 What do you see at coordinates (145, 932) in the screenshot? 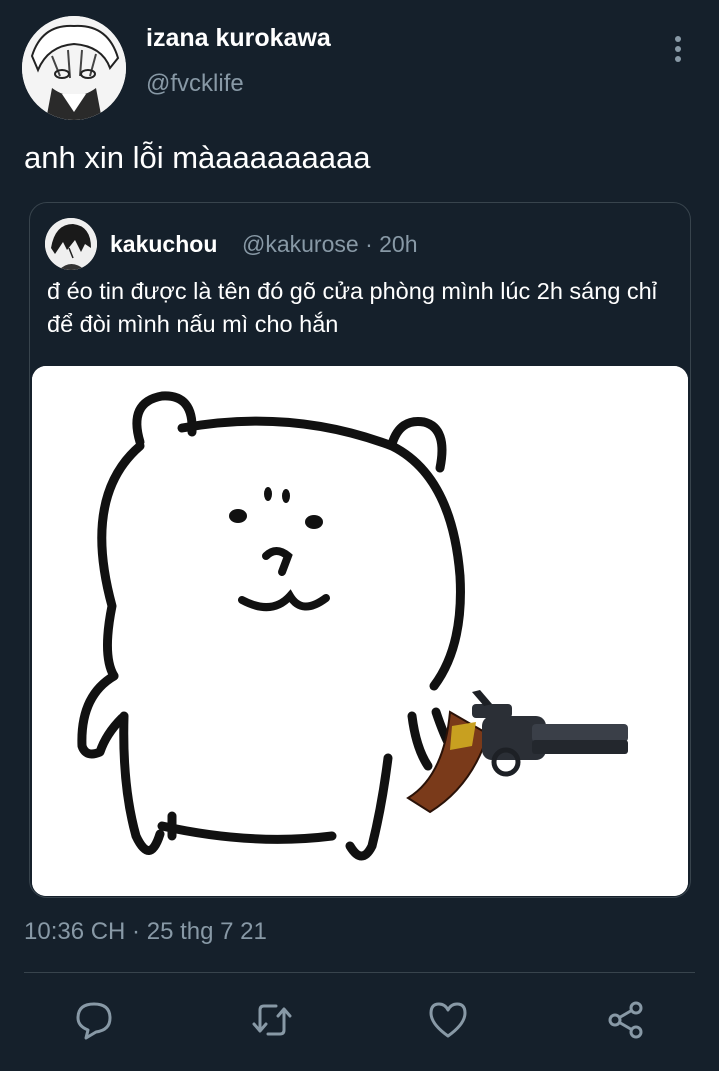
I see `tweet-timestamp: 10:36 CH · 25 thg 7 21` at bounding box center [145, 932].